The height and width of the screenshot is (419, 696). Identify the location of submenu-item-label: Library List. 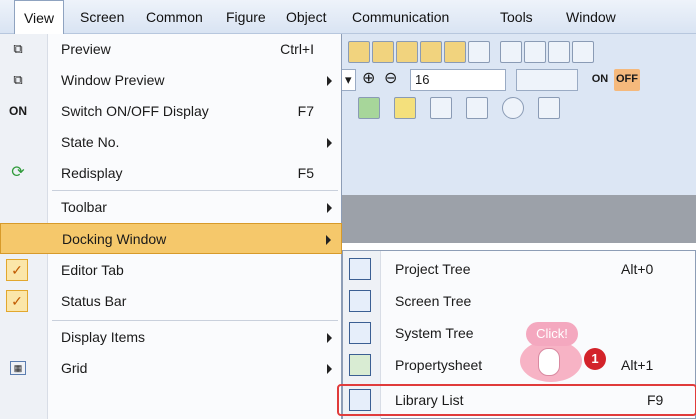
(429, 400).